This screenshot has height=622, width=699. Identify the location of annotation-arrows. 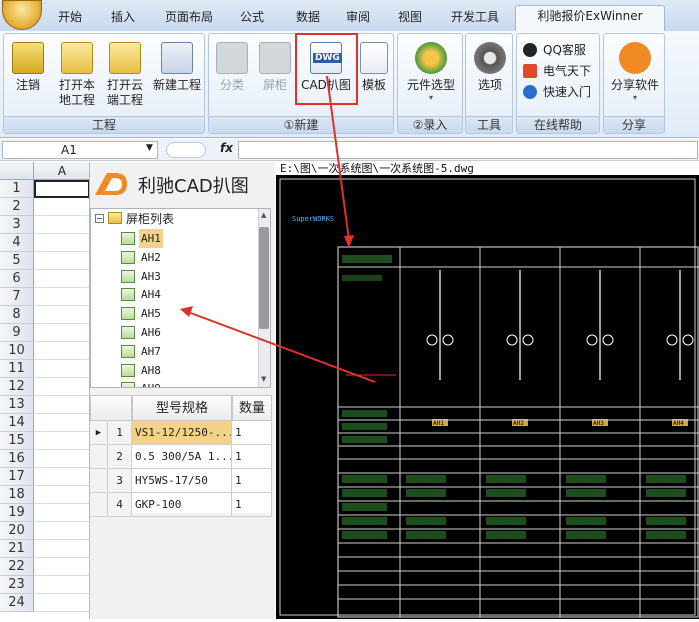
(278, 229).